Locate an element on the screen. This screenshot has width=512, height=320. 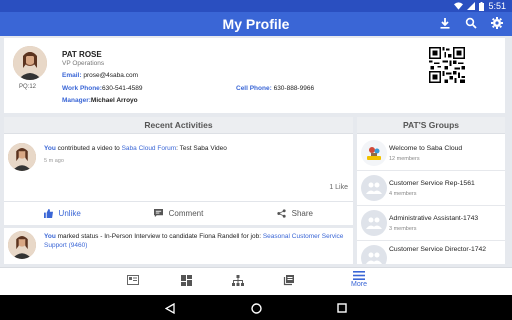
comment-label: Comment is located at coordinates (186, 213).